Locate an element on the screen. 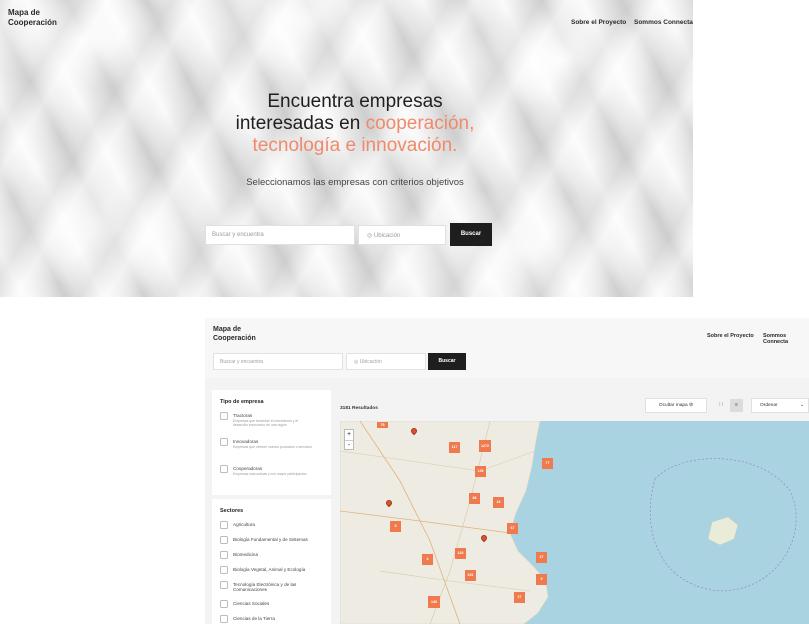 This screenshot has width=809, height=624. sector-label: Ciencias de la Tierra is located at coordinates (254, 618).